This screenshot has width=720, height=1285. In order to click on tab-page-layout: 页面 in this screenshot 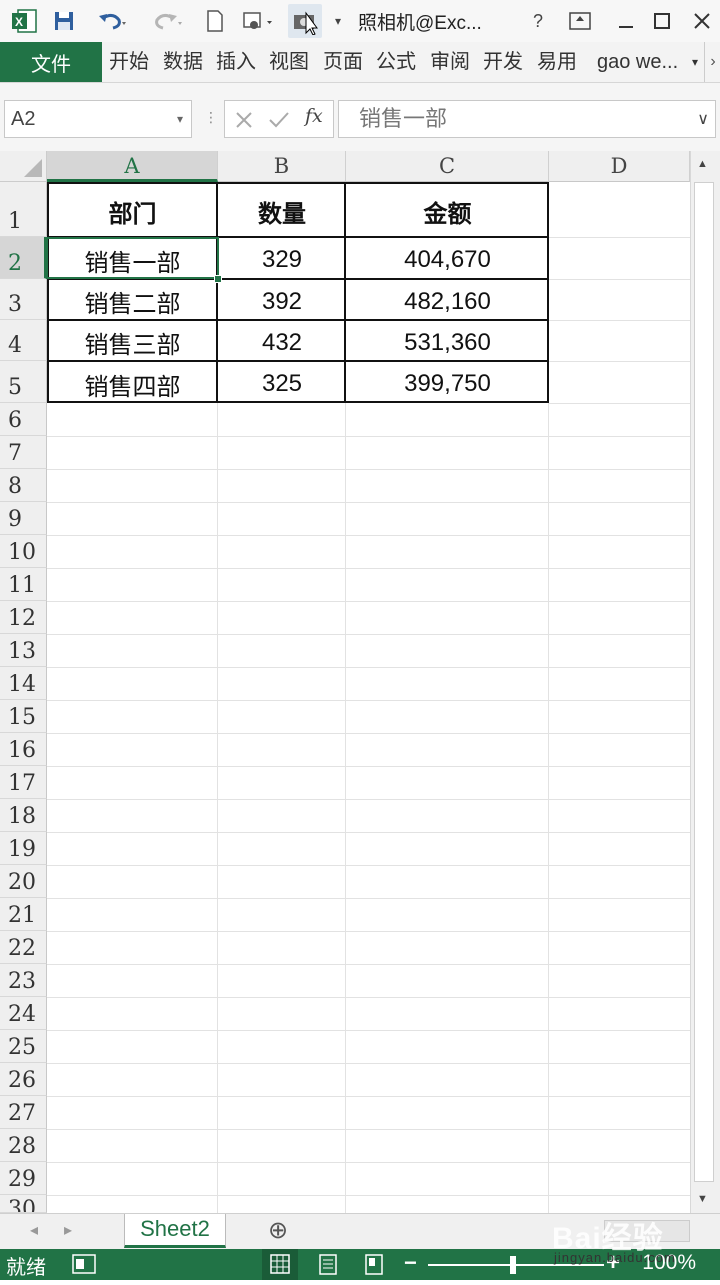, I will do `click(343, 62)`.